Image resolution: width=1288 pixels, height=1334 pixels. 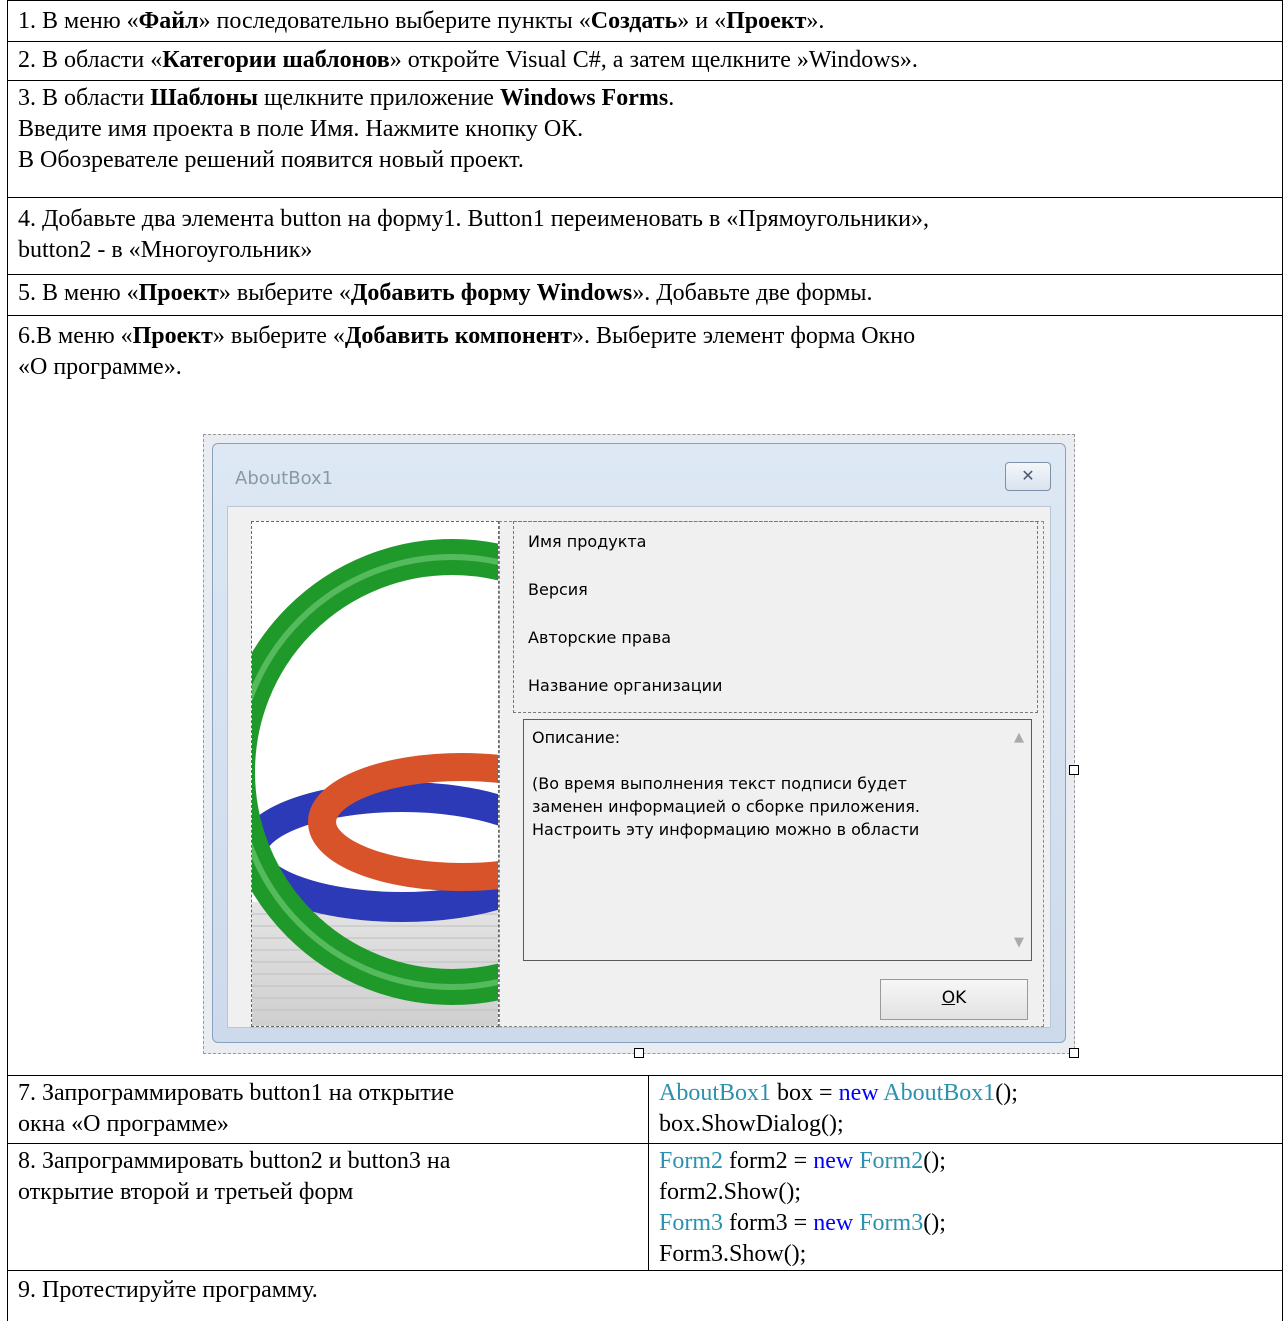 I want to click on close-button: ✕, so click(x=1028, y=476).